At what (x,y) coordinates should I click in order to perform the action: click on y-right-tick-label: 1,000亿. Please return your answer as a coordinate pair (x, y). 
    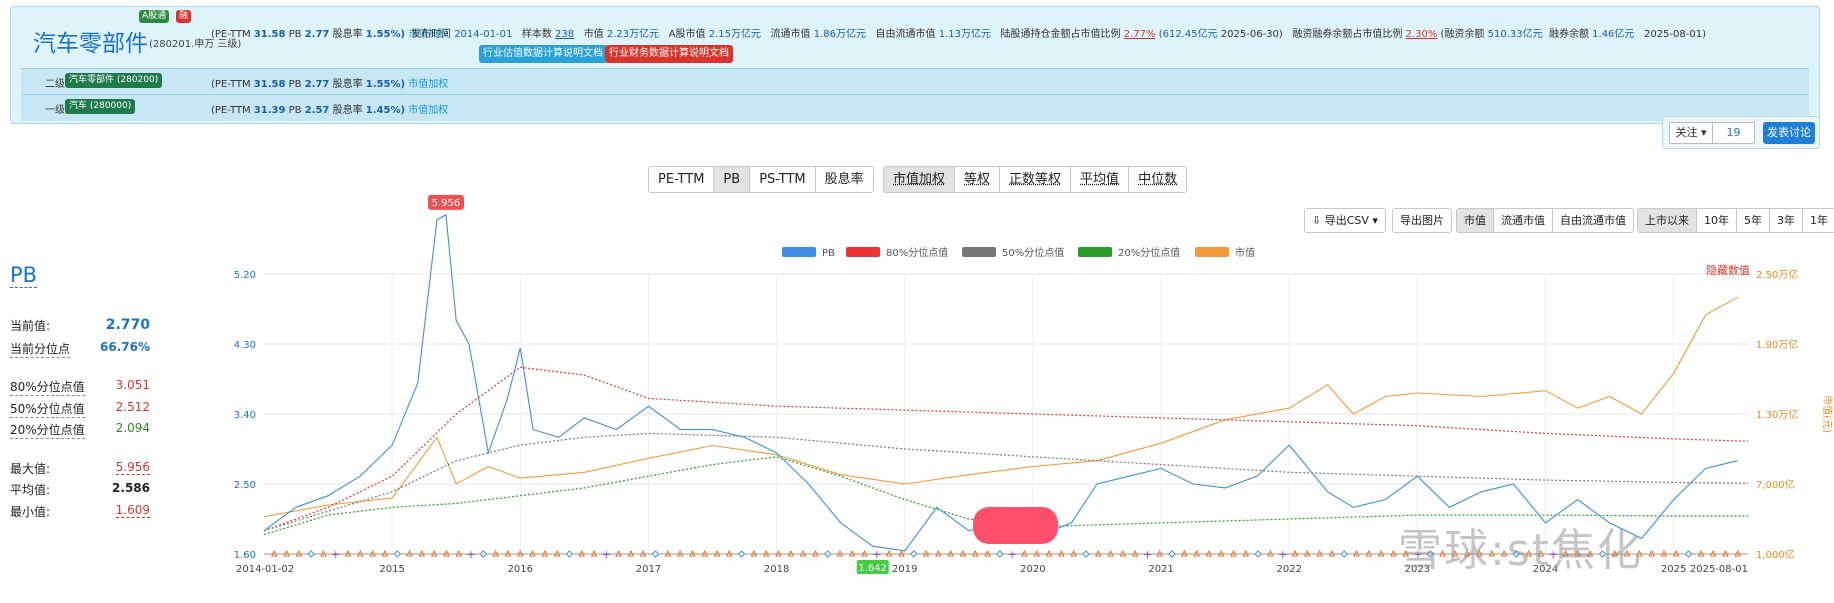
    Looking at the image, I should click on (1775, 554).